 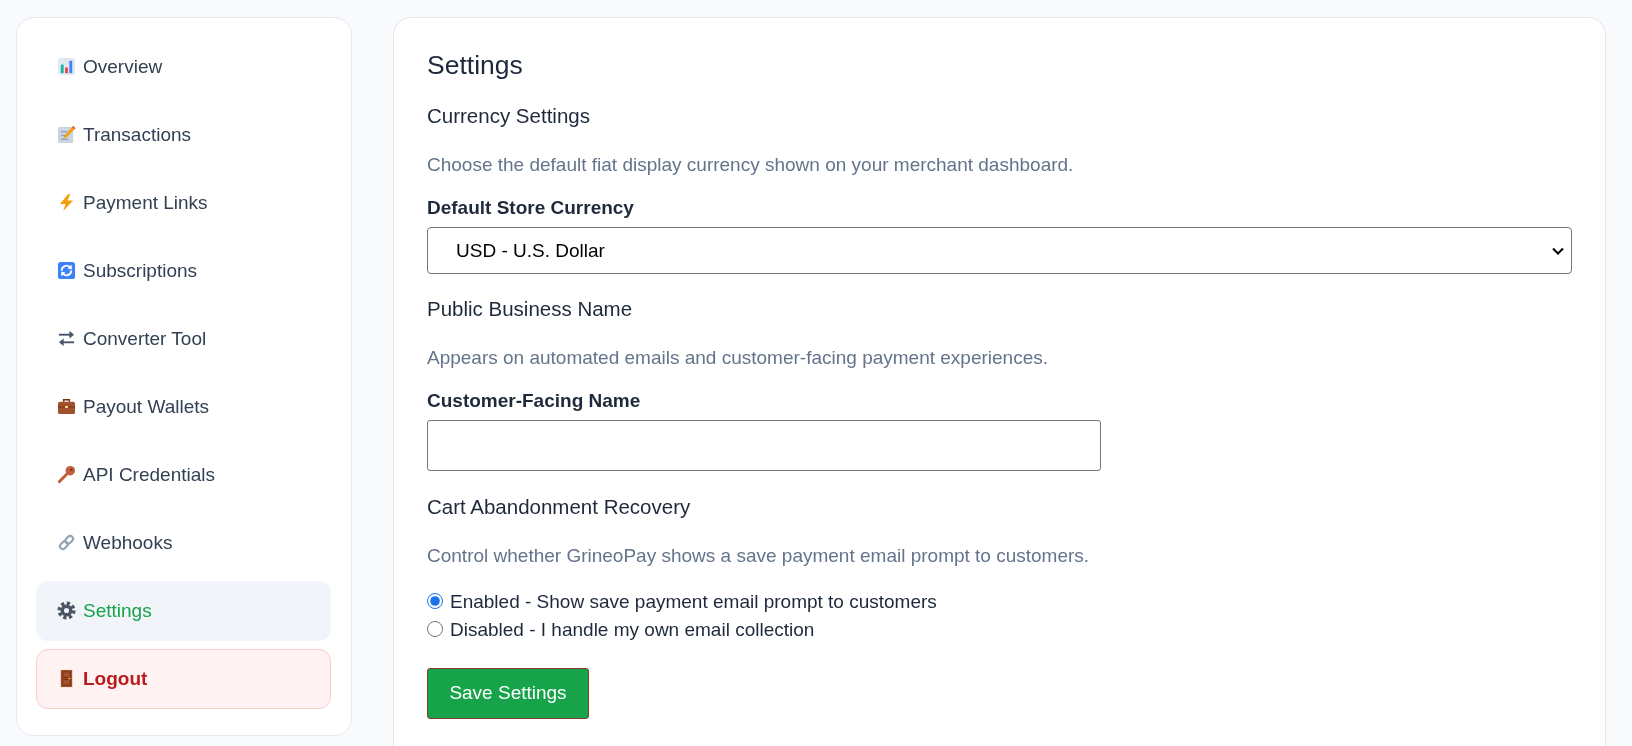 What do you see at coordinates (66, 135) in the screenshot?
I see `notepad-pencil-icon` at bounding box center [66, 135].